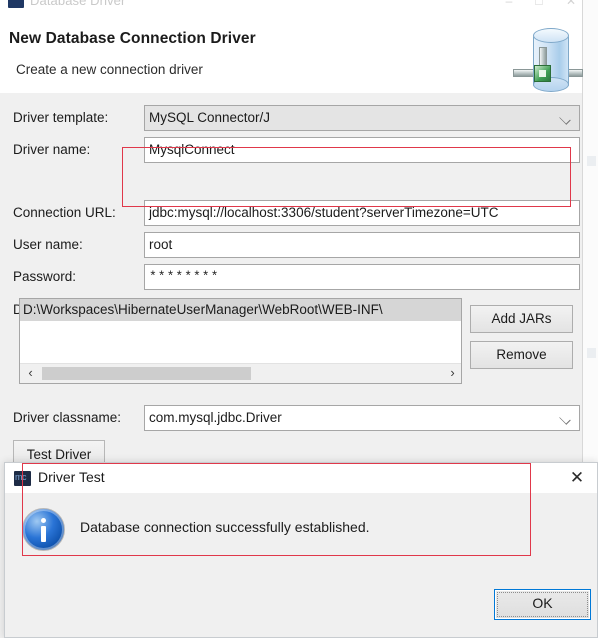 The image size is (598, 638). Describe the element at coordinates (64, 212) in the screenshot. I see `connection-url-label: Connection URL:` at that location.